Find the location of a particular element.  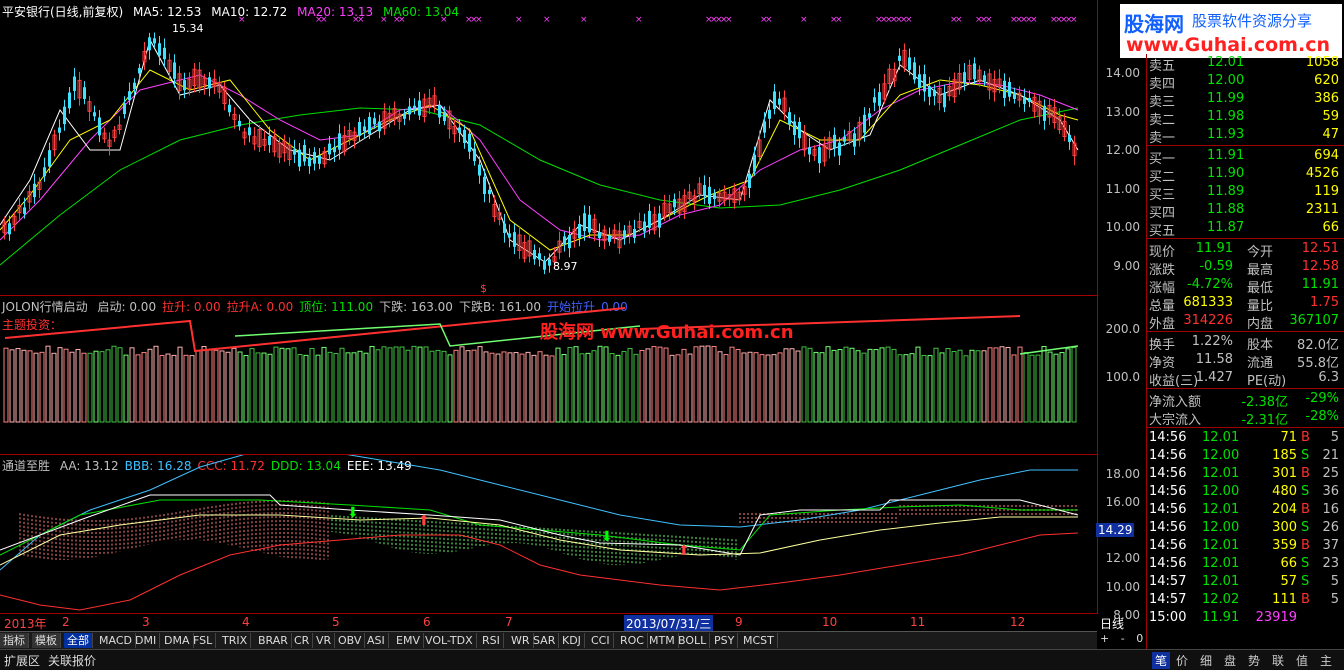

tab-sar: SAR is located at coordinates (545, 640).